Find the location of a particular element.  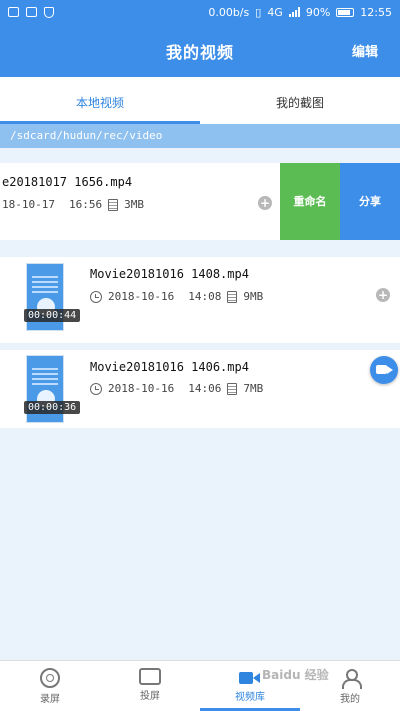

tab-my-screenshots: 我的截图 is located at coordinates (300, 100).